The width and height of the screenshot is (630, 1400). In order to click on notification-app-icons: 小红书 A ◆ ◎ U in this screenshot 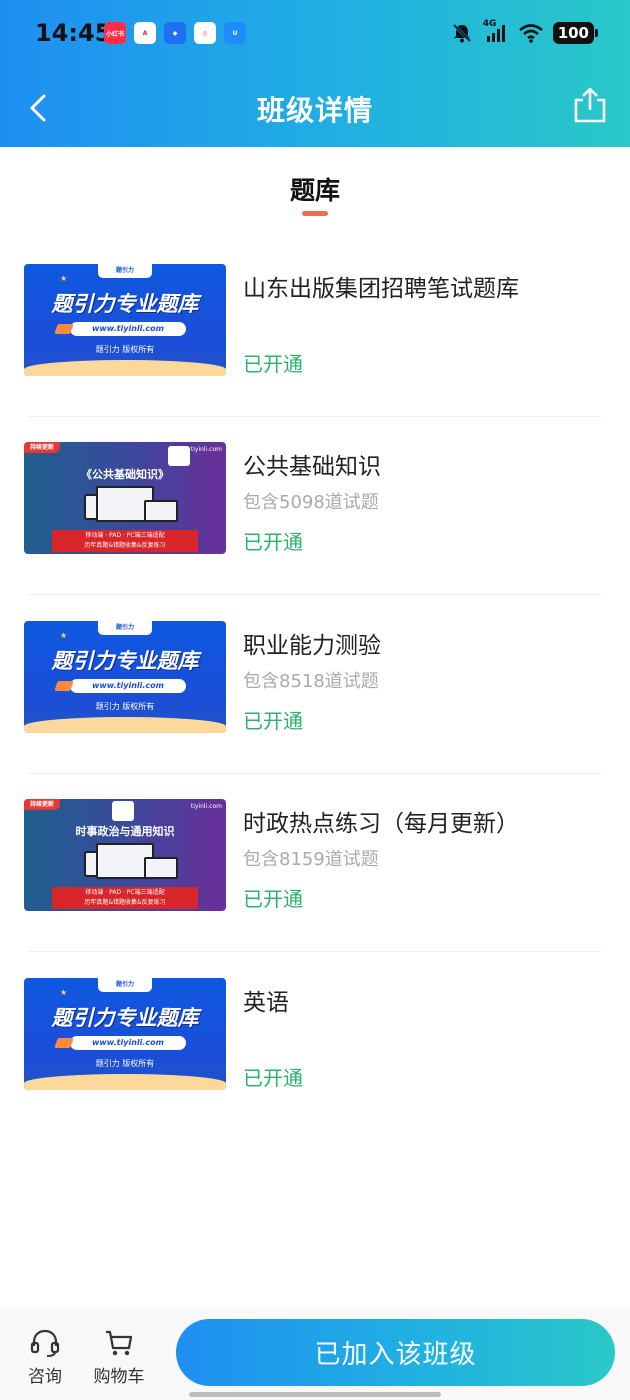, I will do `click(175, 33)`.